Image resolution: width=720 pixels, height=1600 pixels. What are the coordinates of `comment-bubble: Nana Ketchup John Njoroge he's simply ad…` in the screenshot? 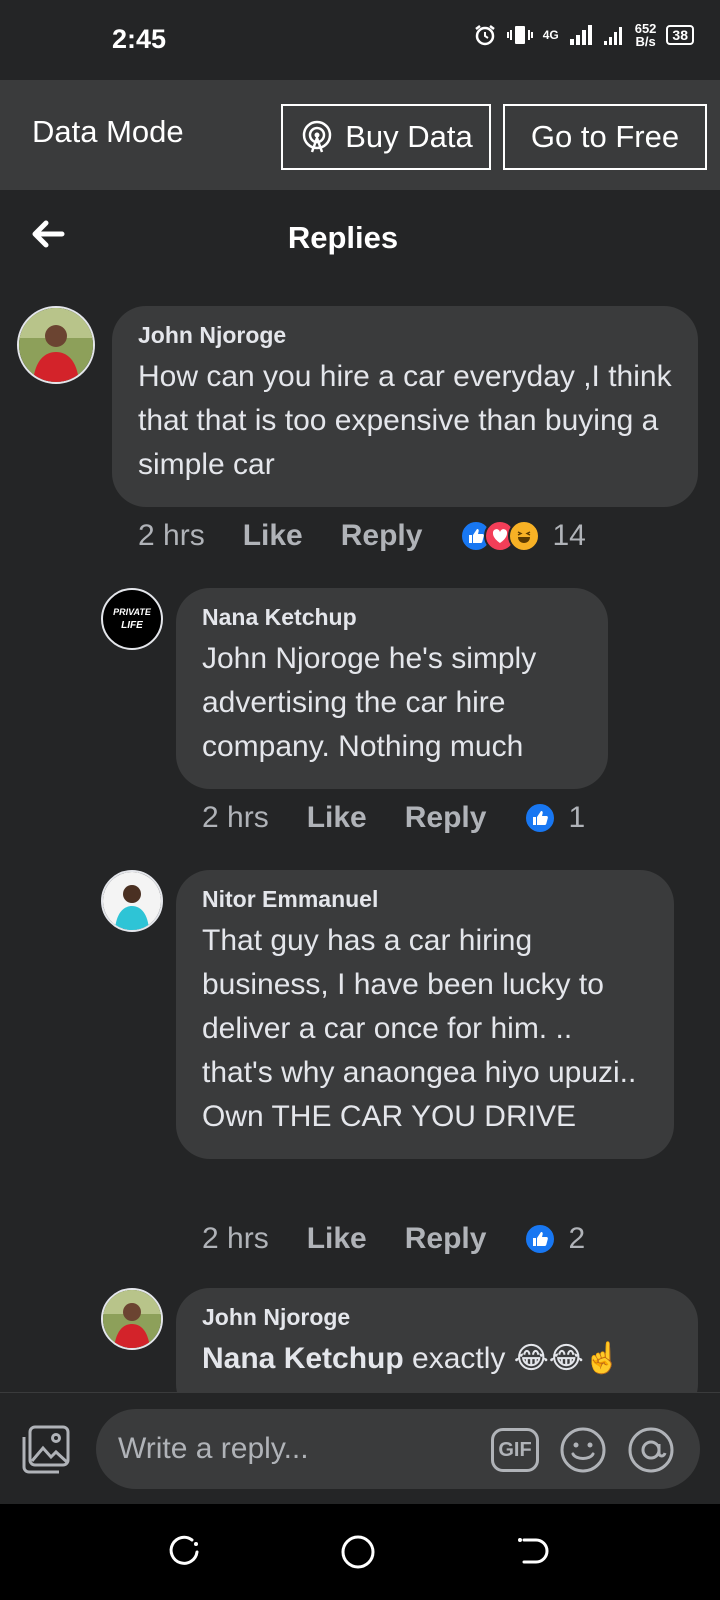 It's located at (392, 688).